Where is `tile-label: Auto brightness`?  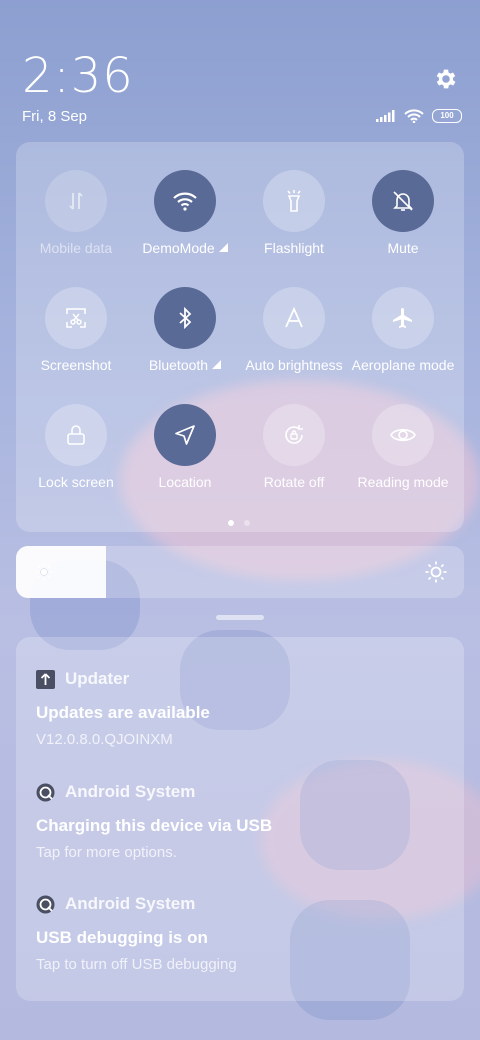 tile-label: Auto brightness is located at coordinates (294, 365).